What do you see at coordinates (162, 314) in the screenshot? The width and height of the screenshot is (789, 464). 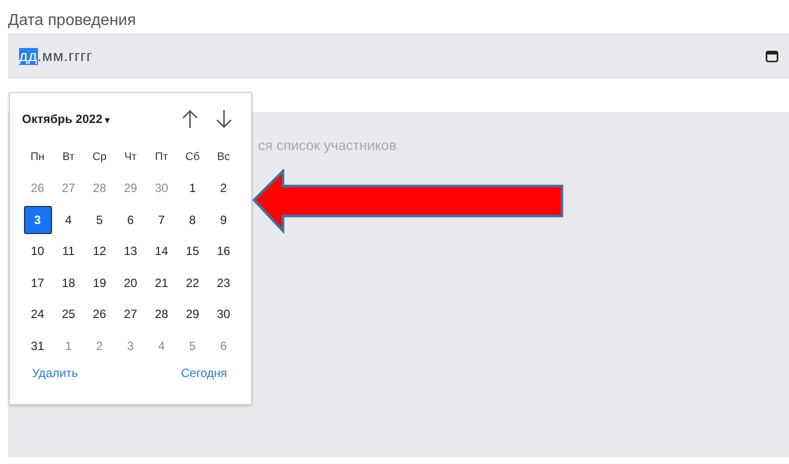 I see `calendar-day: 28` at bounding box center [162, 314].